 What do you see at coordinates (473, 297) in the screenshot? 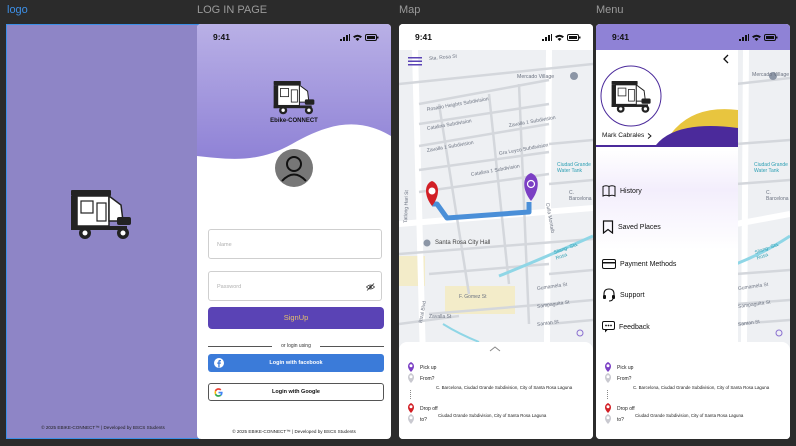
I see `map-label-gomez: F. Gomez St` at bounding box center [473, 297].